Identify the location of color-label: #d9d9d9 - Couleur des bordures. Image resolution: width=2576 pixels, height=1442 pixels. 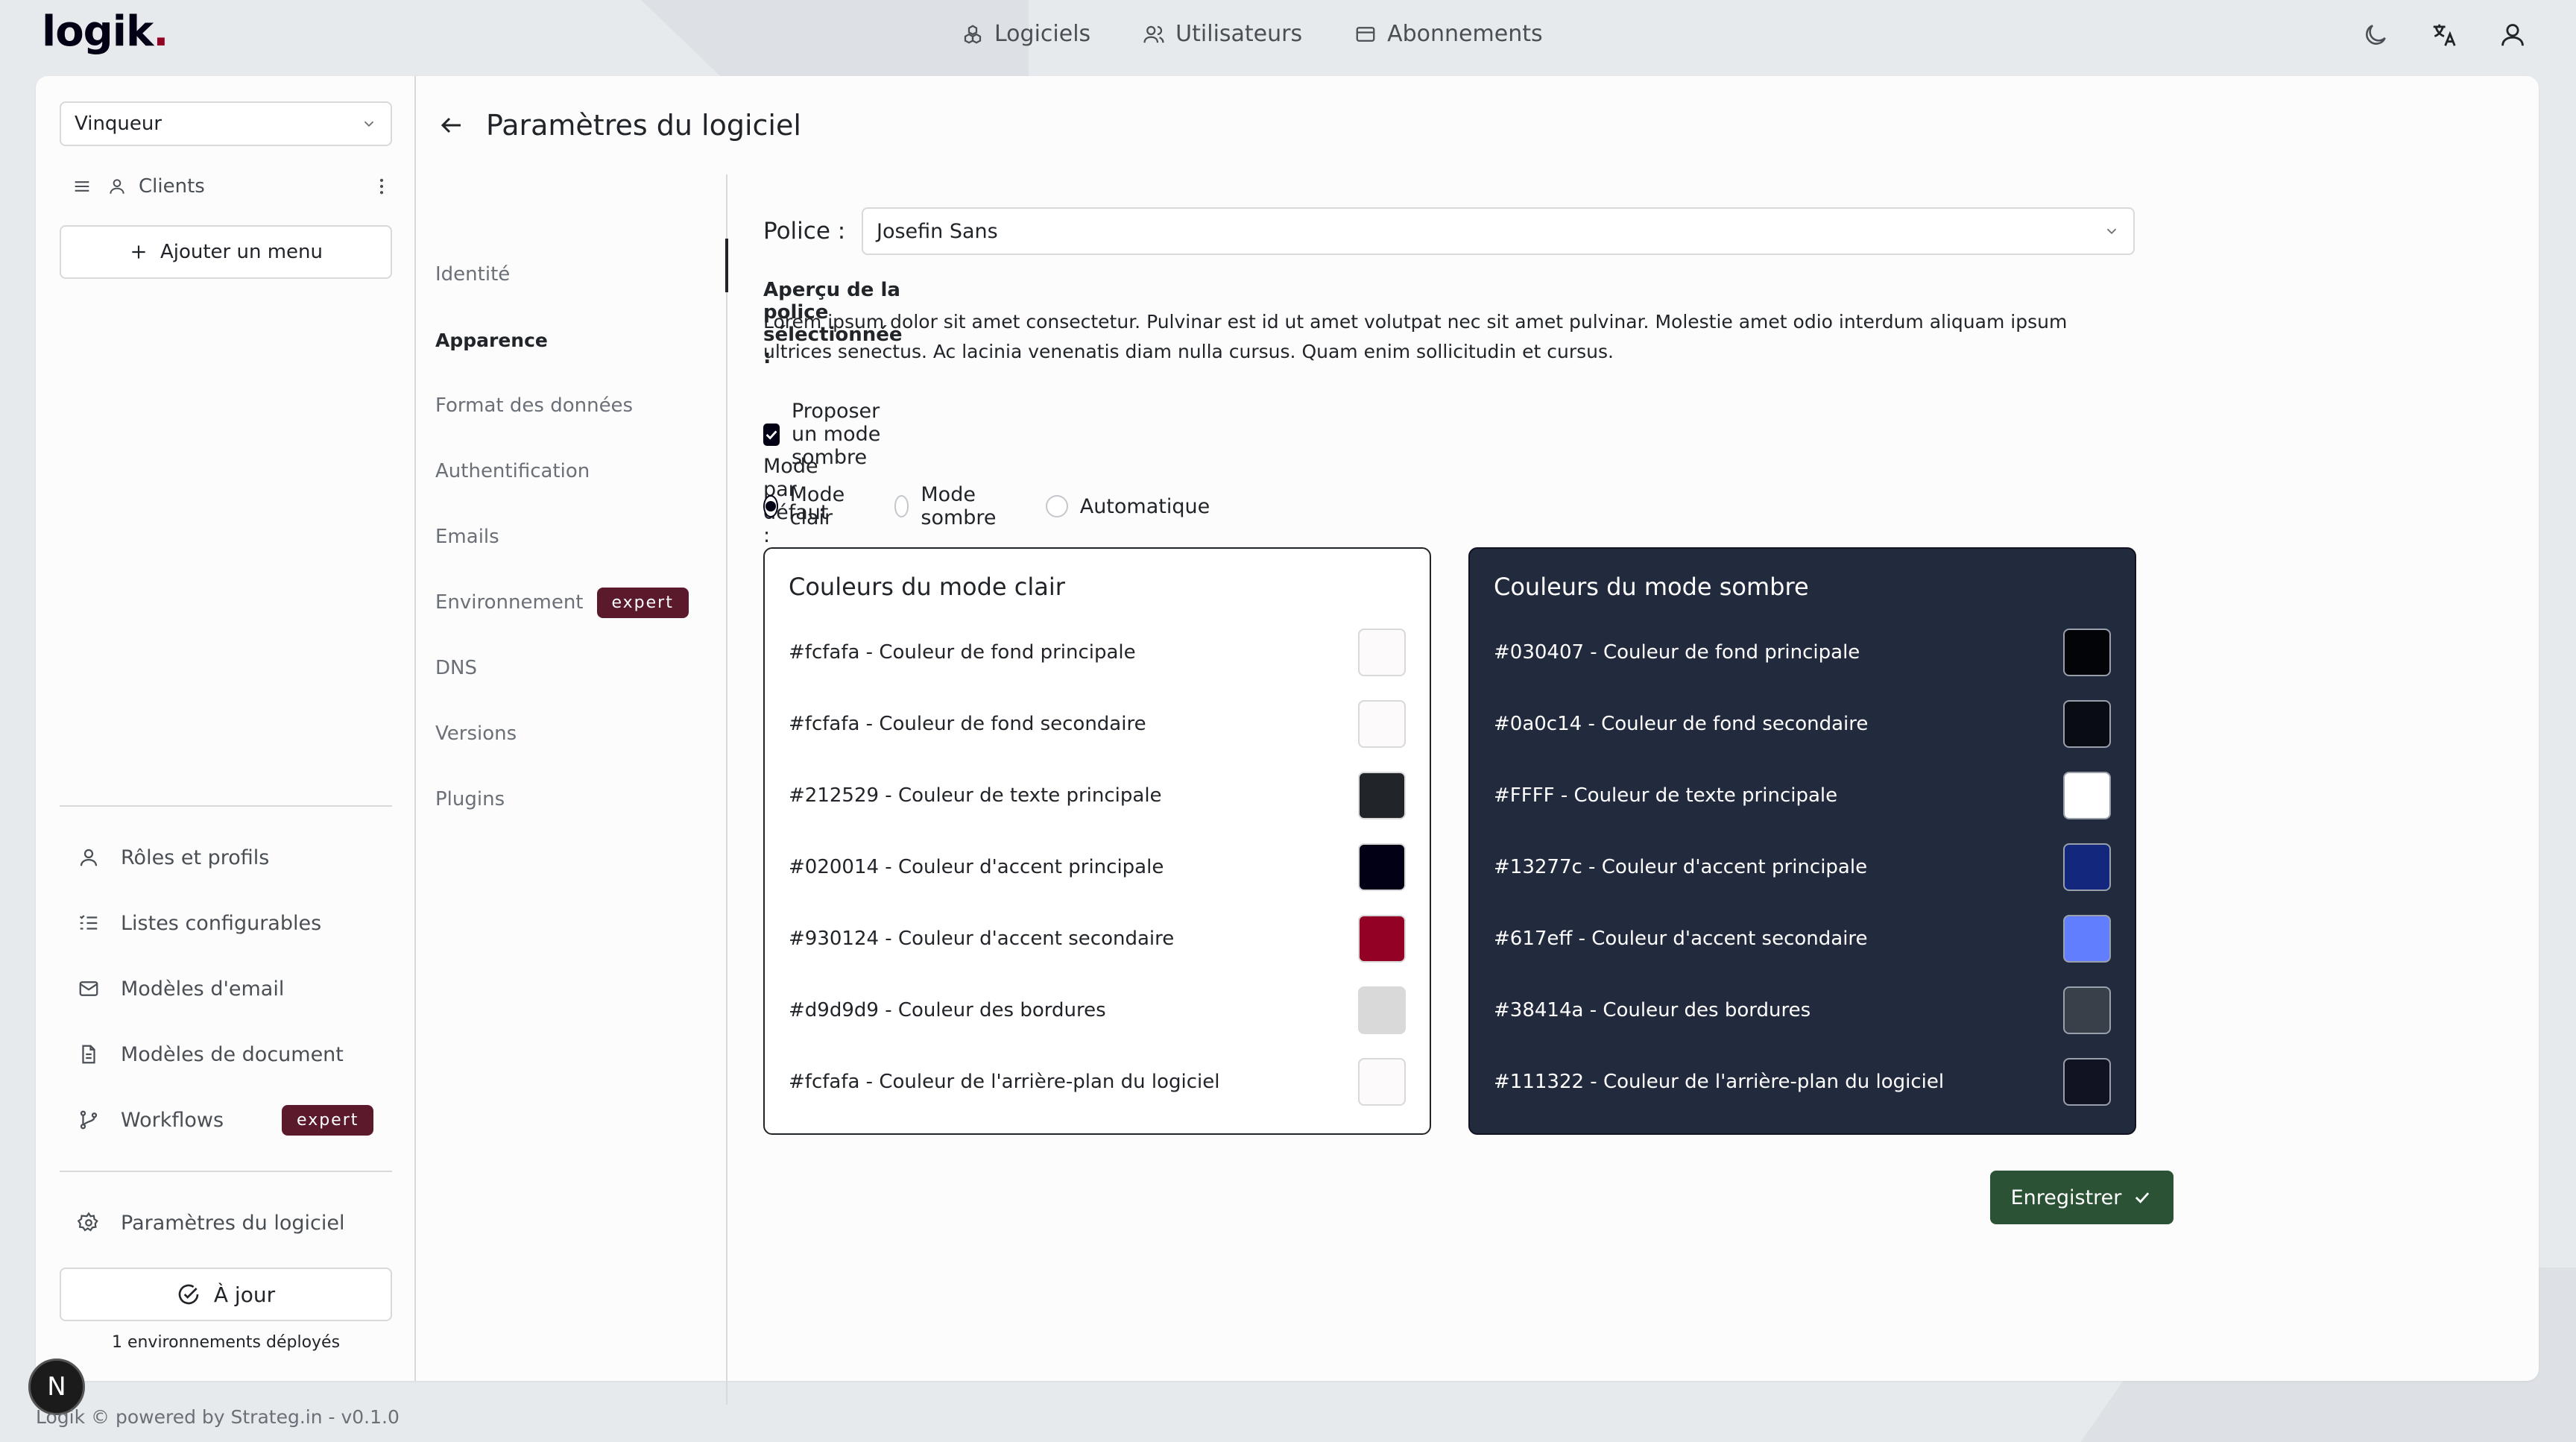
(948, 1010).